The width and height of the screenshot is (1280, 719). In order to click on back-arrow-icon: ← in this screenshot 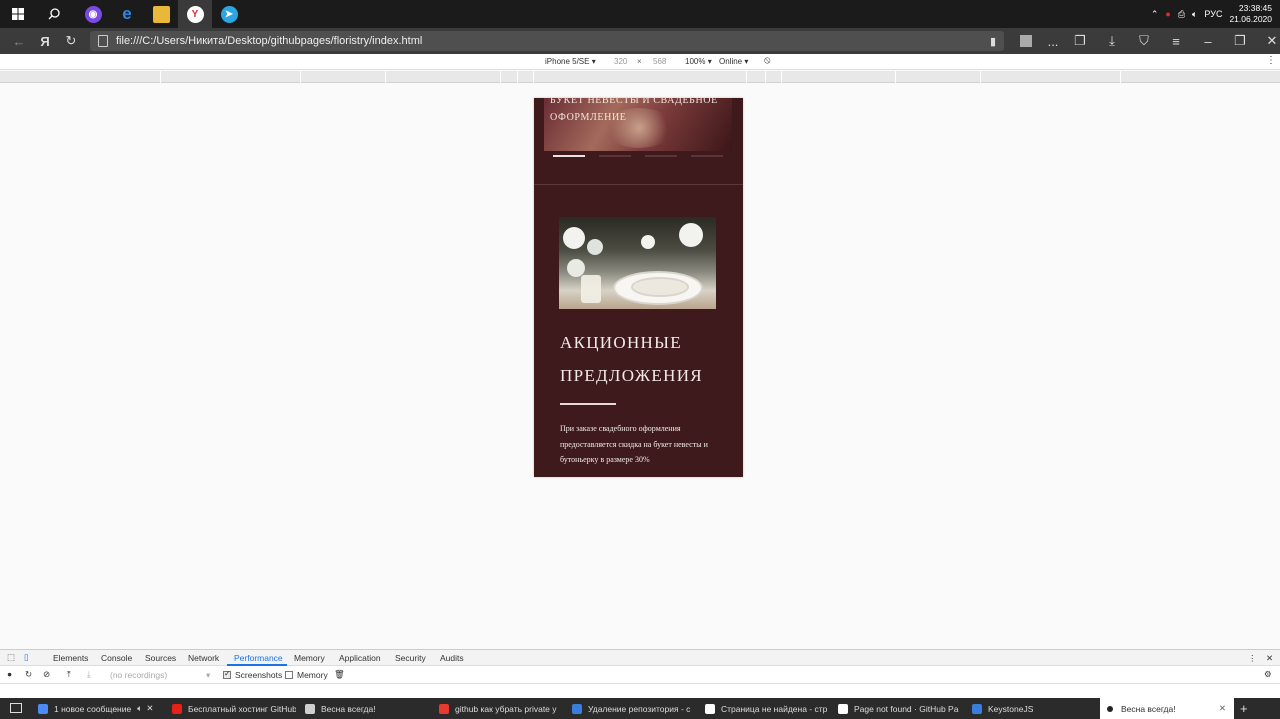, I will do `click(19, 41)`.